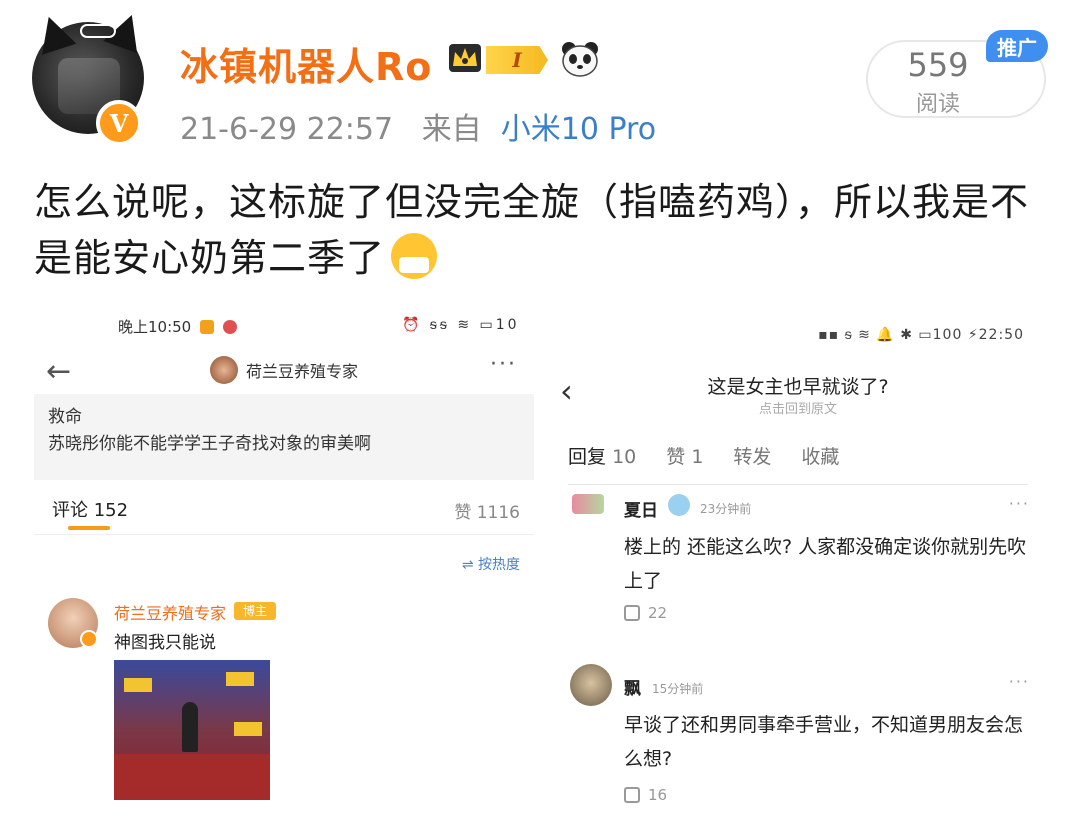 The image size is (1080, 835). What do you see at coordinates (155, 327) in the screenshot?
I see `status-time: 晚上10:50` at bounding box center [155, 327].